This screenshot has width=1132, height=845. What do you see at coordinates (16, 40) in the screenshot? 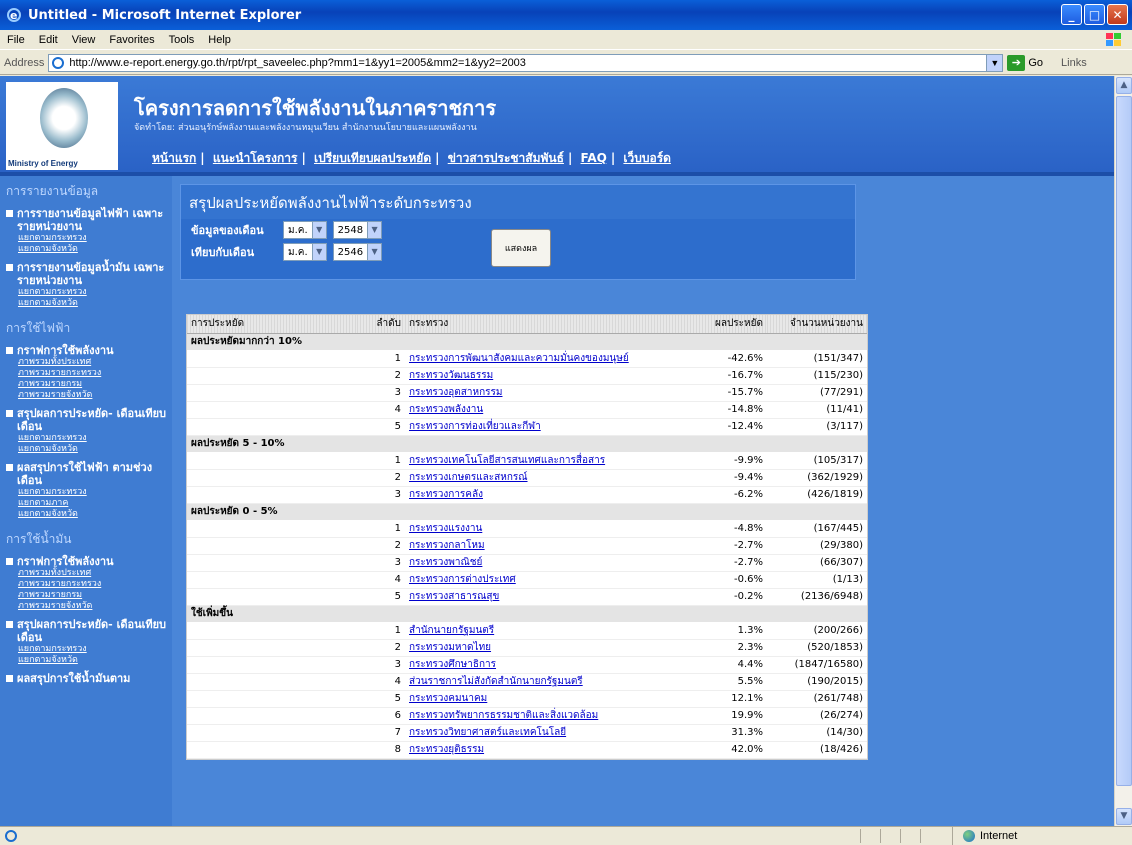
I see `menu-file: File` at bounding box center [16, 40].